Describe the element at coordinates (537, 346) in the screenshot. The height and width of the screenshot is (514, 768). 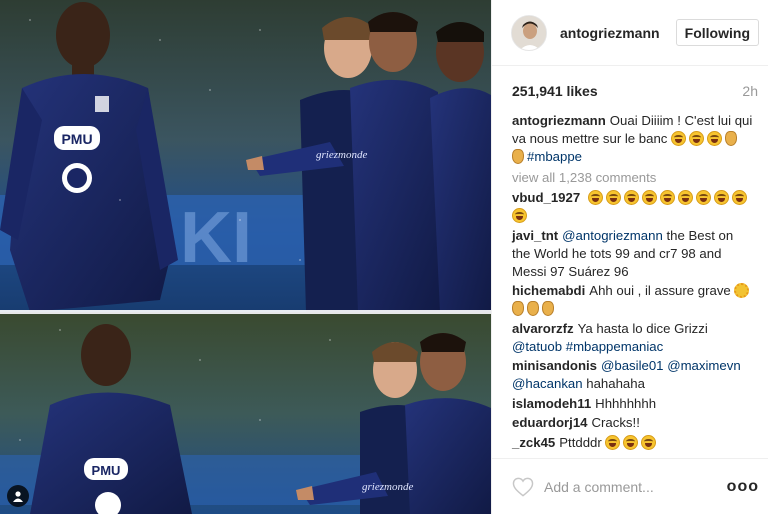
I see `comment-mention: @tatuob` at that location.